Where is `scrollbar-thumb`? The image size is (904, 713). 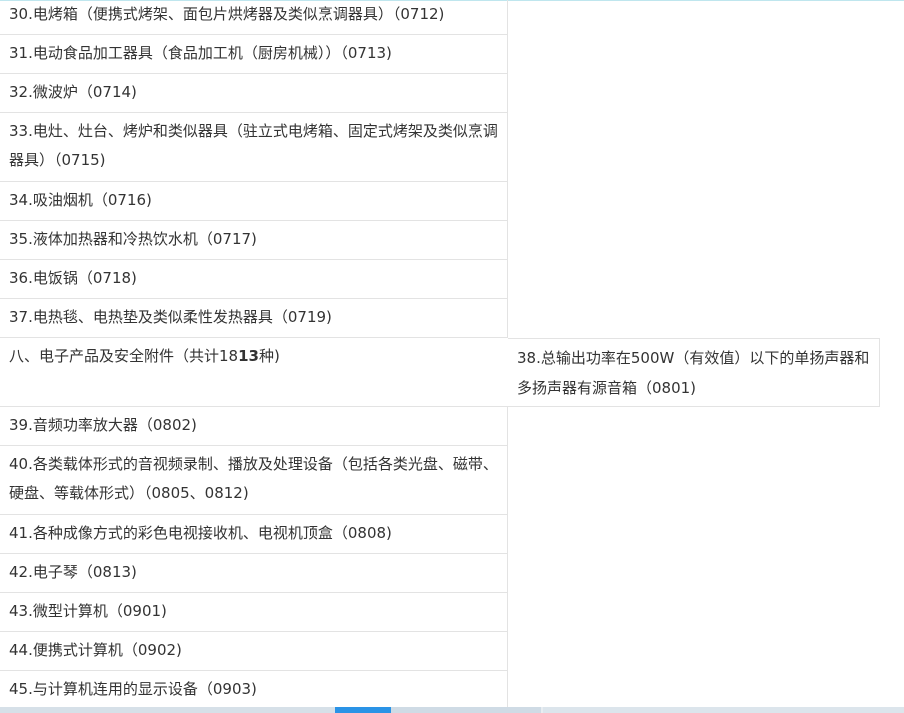
scrollbar-thumb is located at coordinates (363, 710).